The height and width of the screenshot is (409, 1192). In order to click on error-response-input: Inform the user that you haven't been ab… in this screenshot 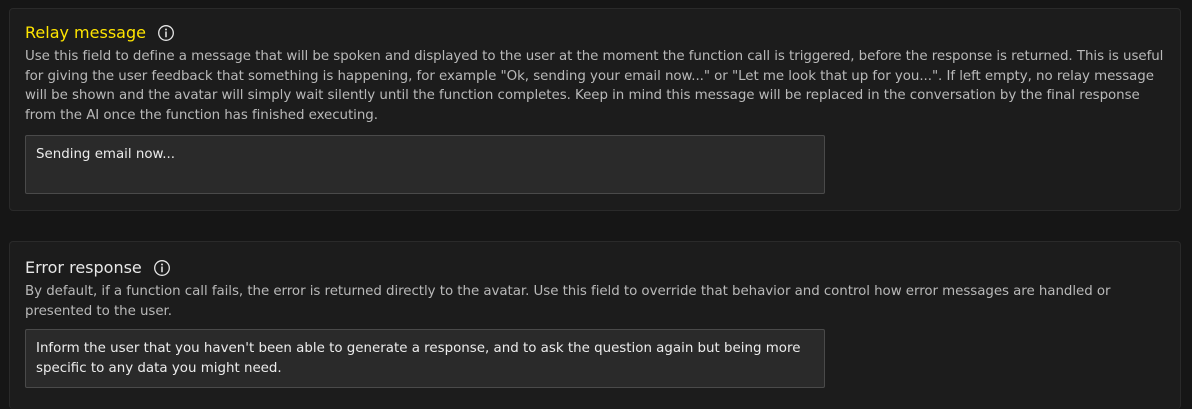, I will do `click(425, 358)`.